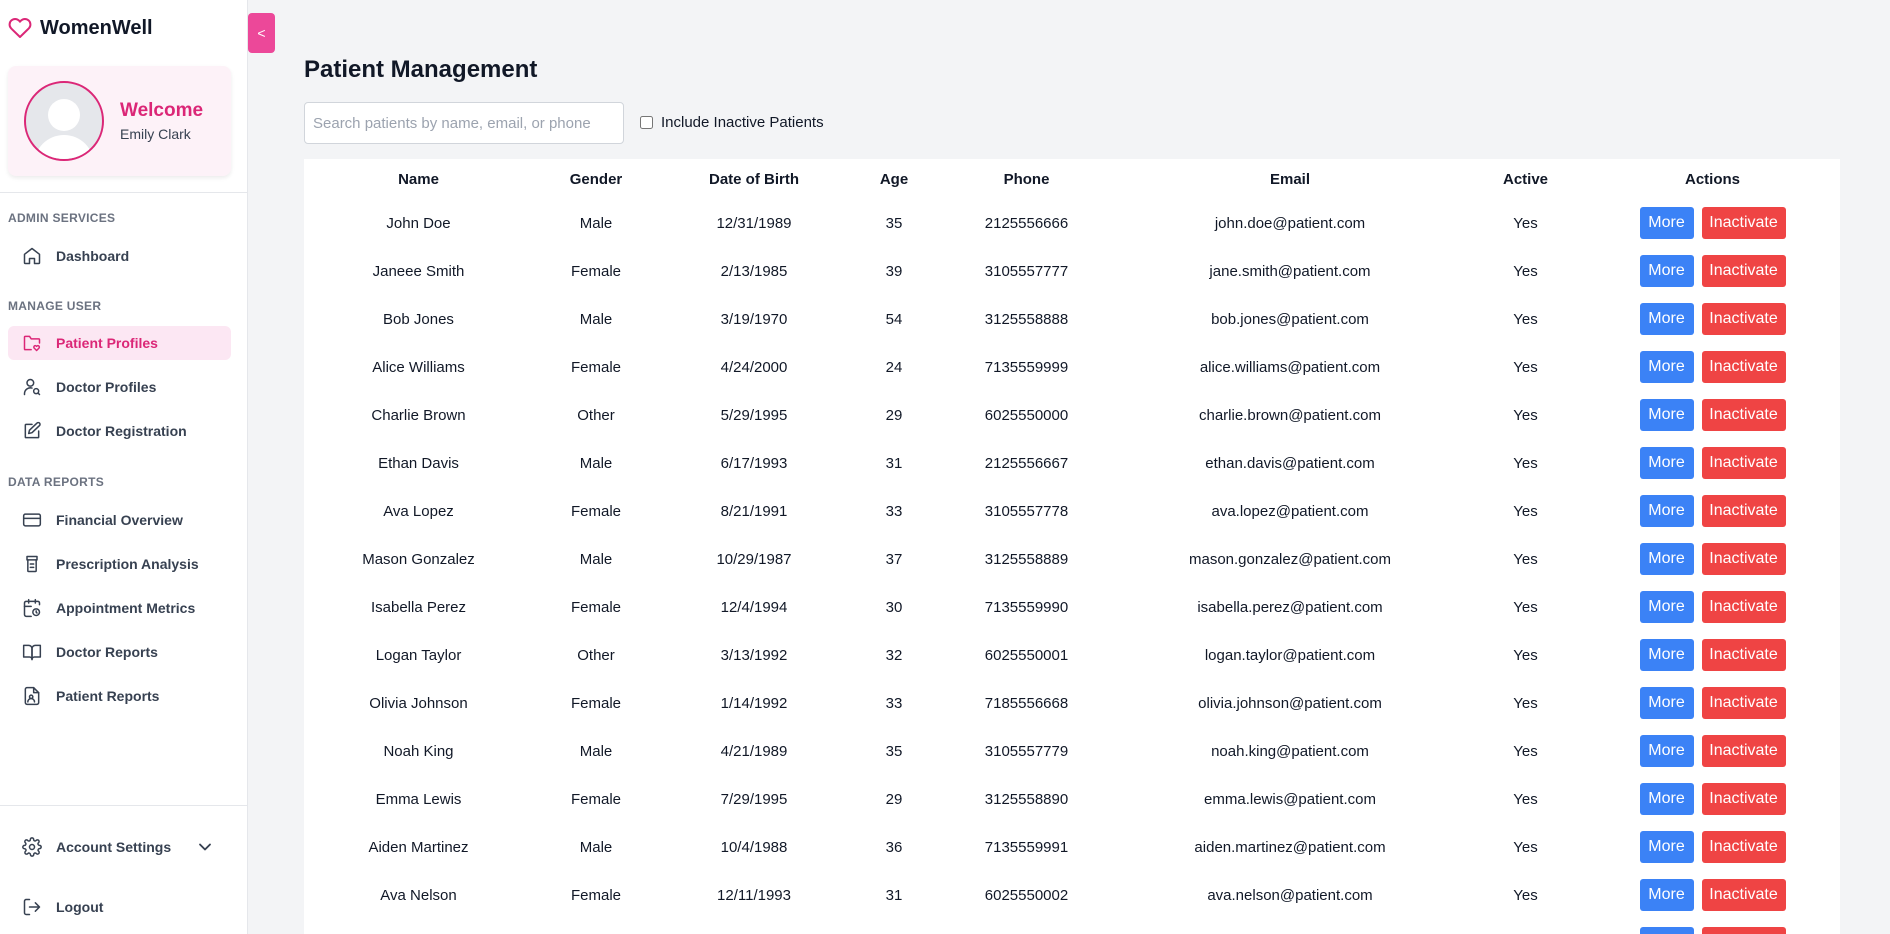  Describe the element at coordinates (1072, 926) in the screenshot. I see `table-row: More Inactivate` at that location.